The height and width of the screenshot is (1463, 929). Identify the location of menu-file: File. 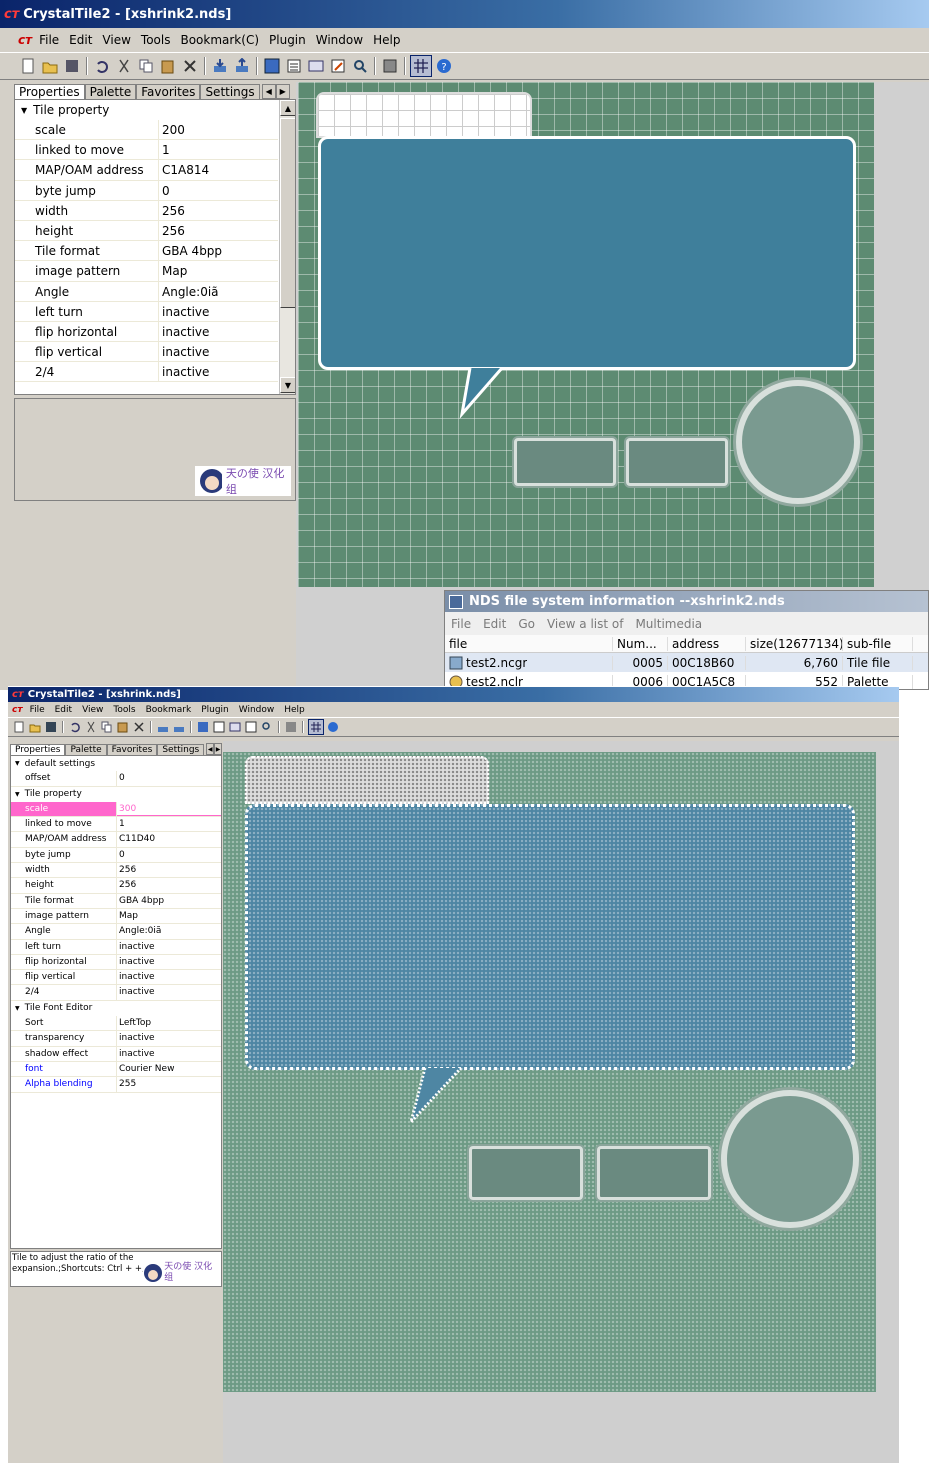
(37, 710).